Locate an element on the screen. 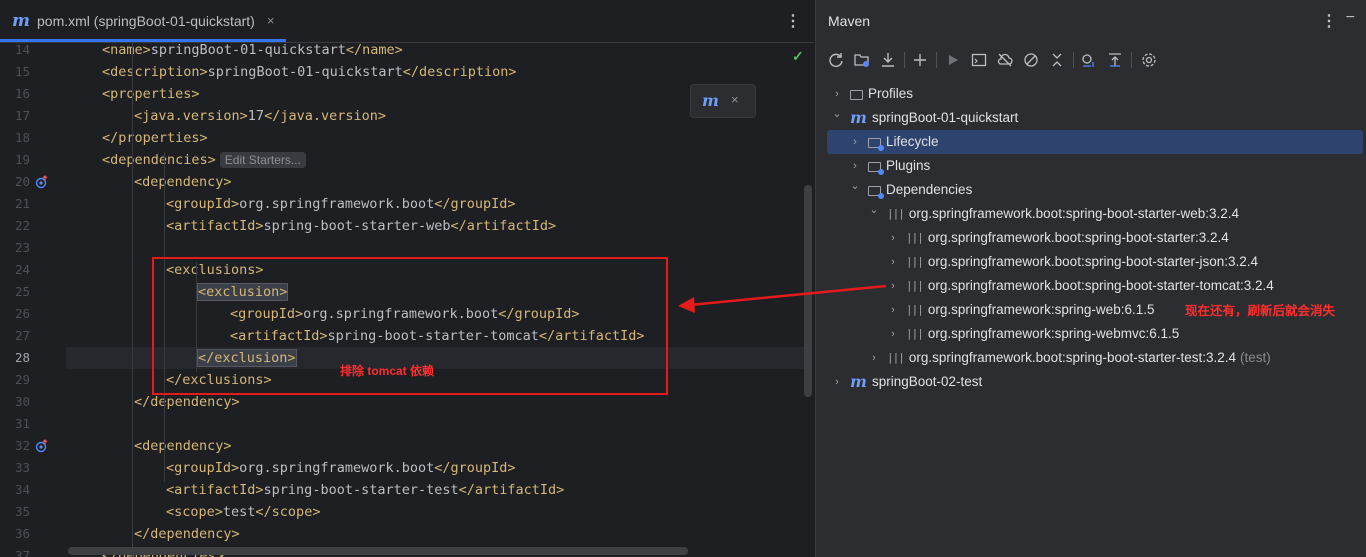 The image size is (1366, 557). line-number: 31 is located at coordinates (22, 423).